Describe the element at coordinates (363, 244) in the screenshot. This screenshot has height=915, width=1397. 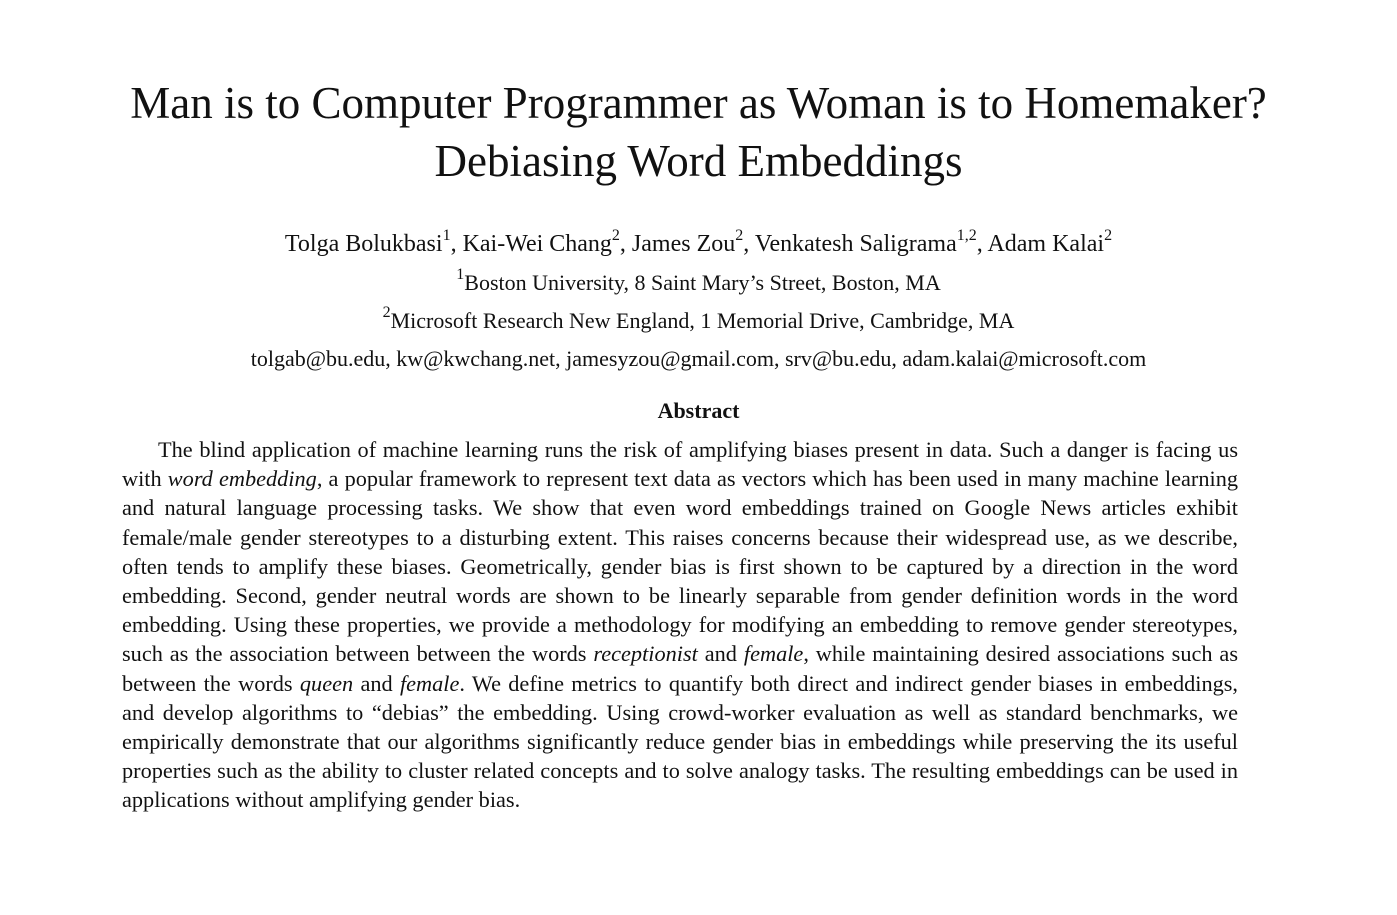
I see `author-name: Tolga Bolukbasi` at that location.